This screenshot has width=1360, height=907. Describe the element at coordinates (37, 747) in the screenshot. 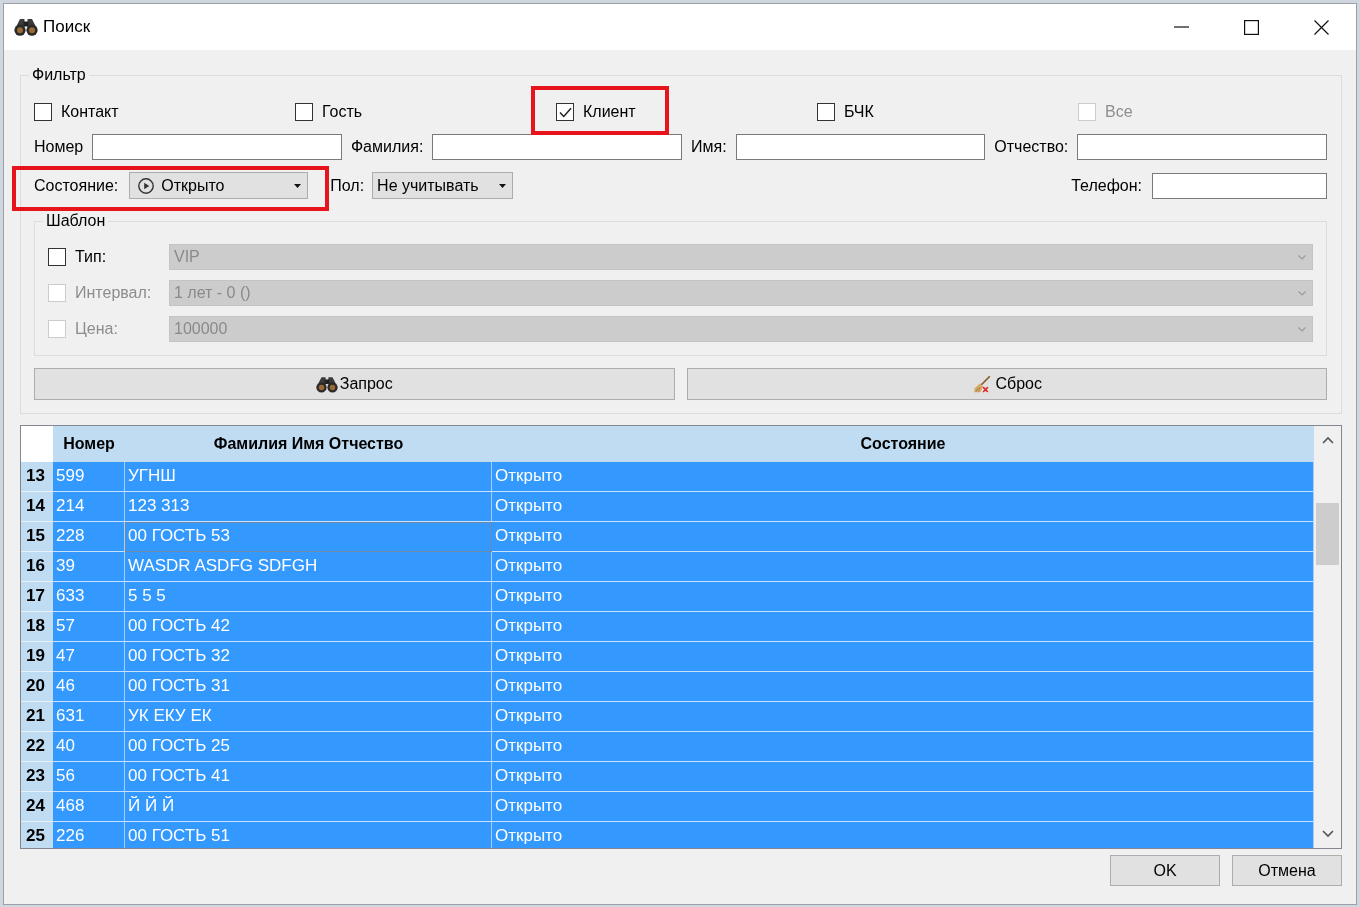

I see `row-header: 22` at that location.